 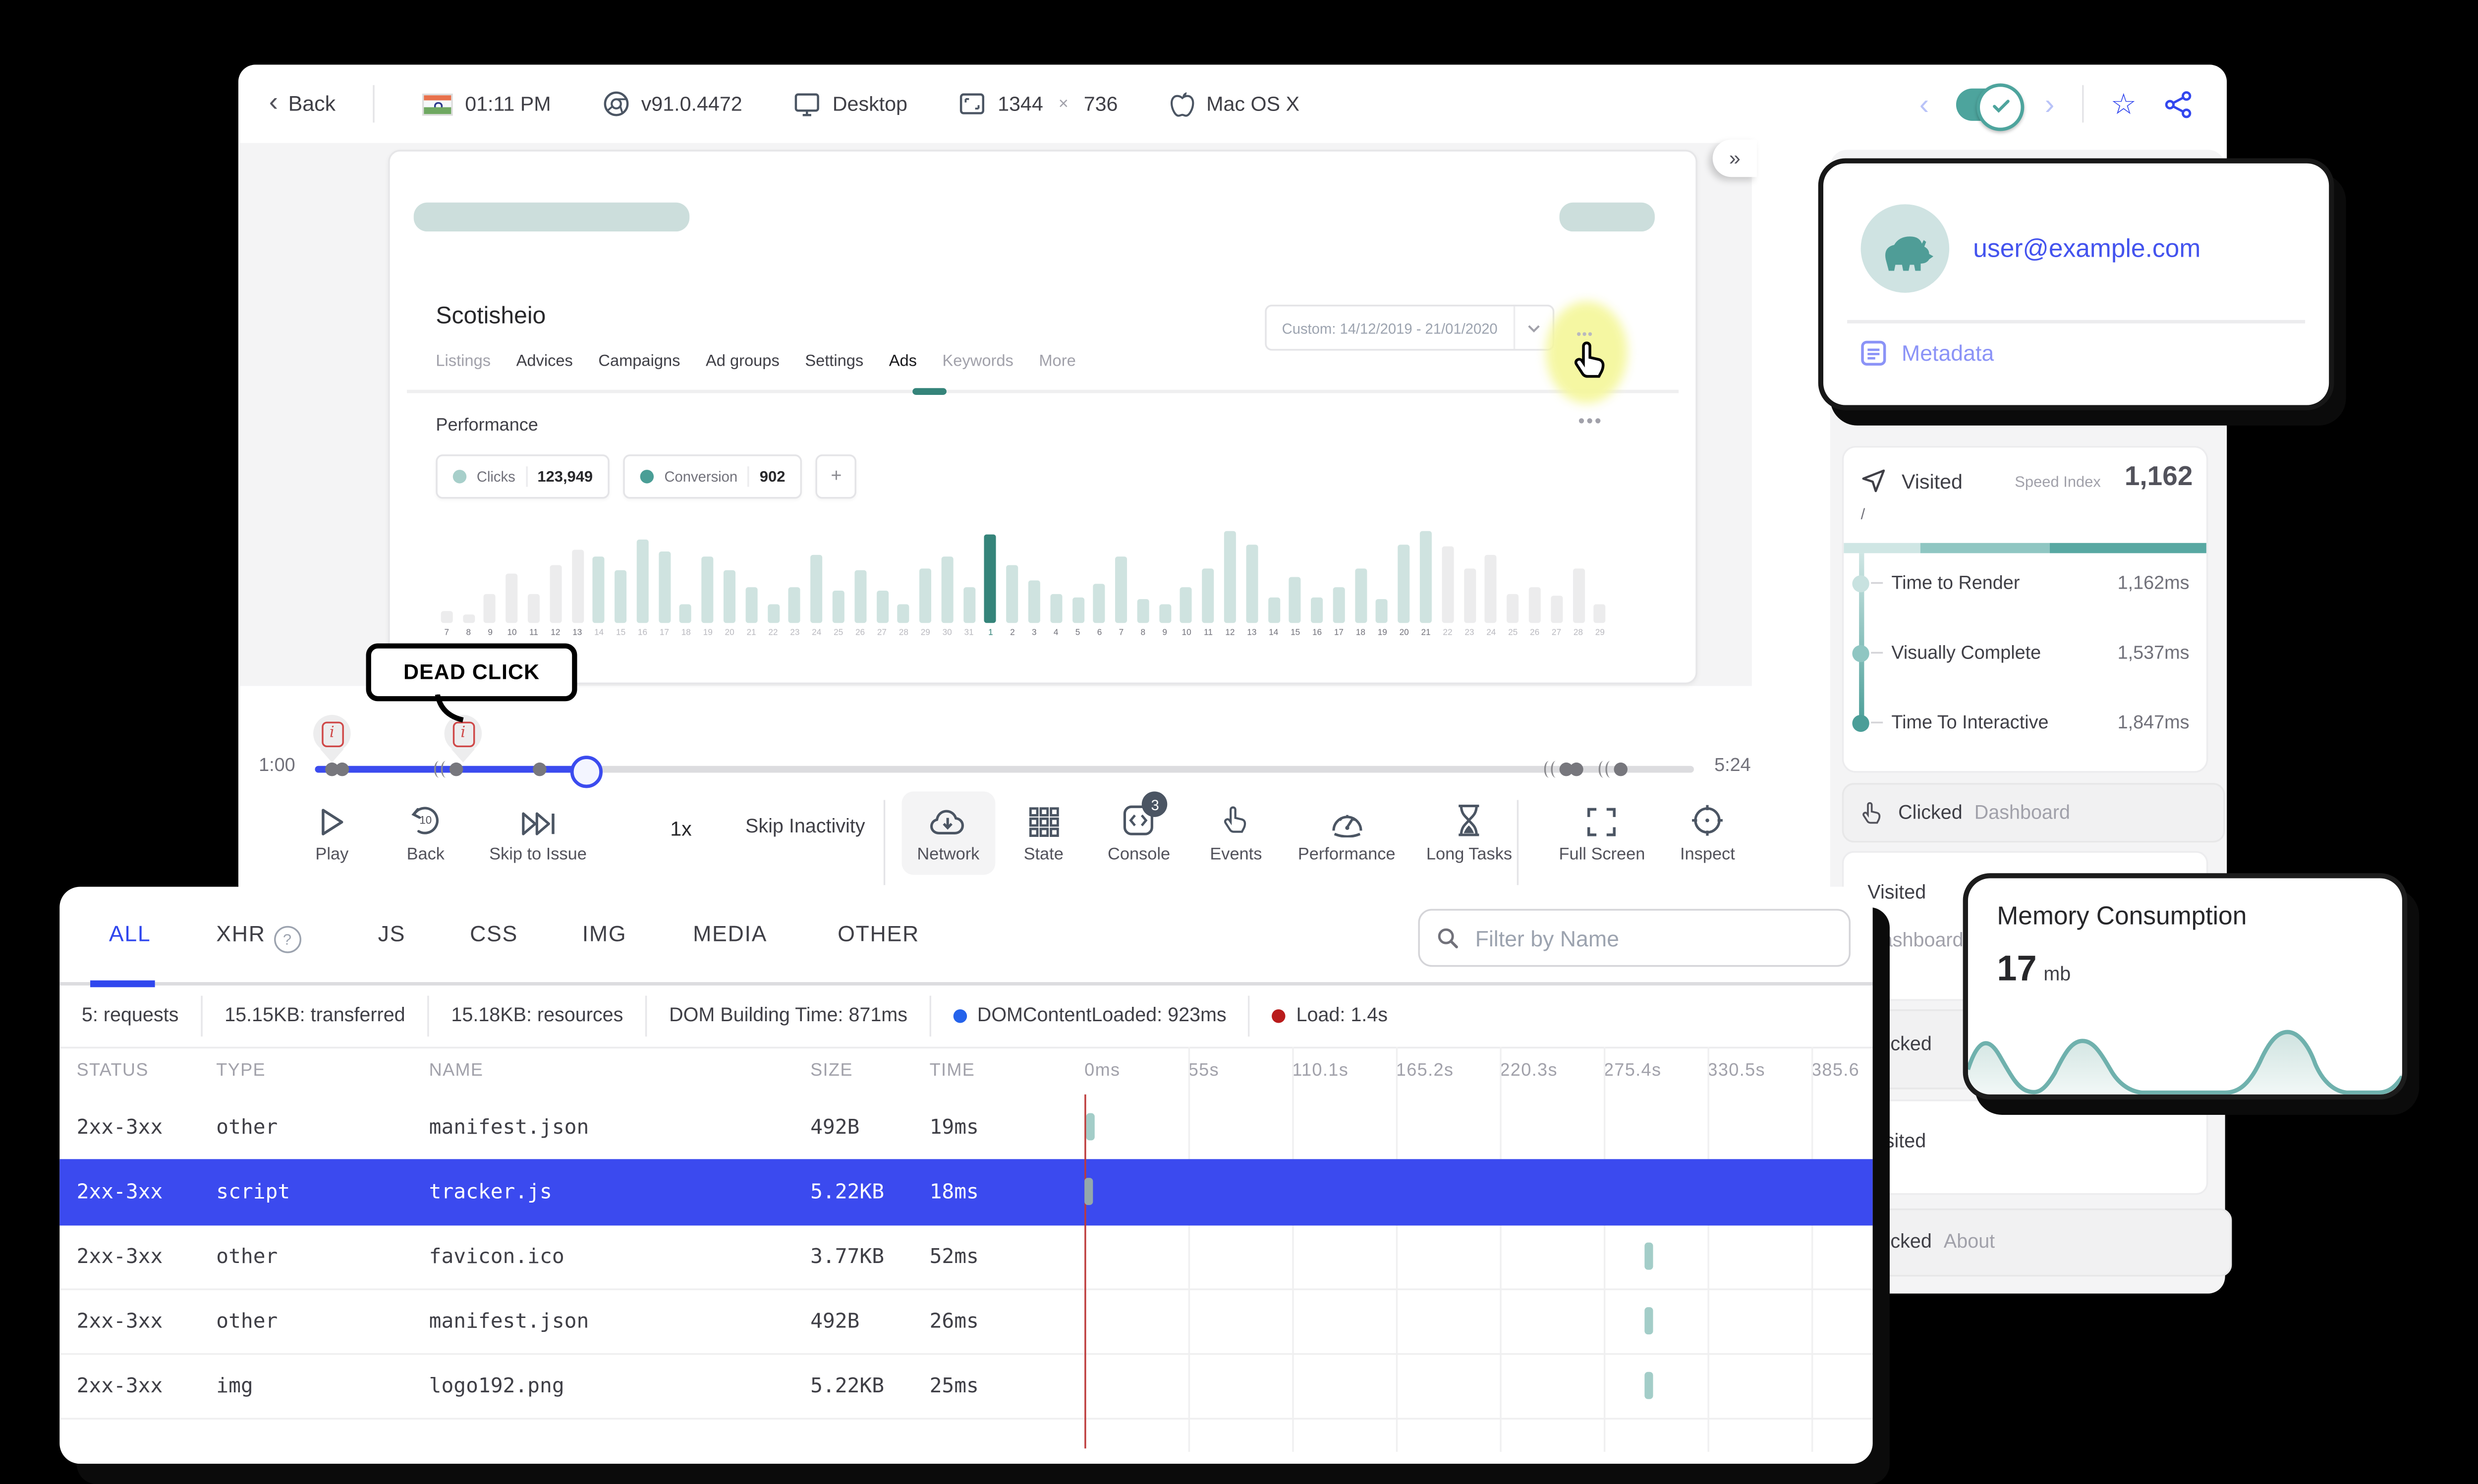 What do you see at coordinates (1735, 158) in the screenshot?
I see `collapse-panel-button: »` at bounding box center [1735, 158].